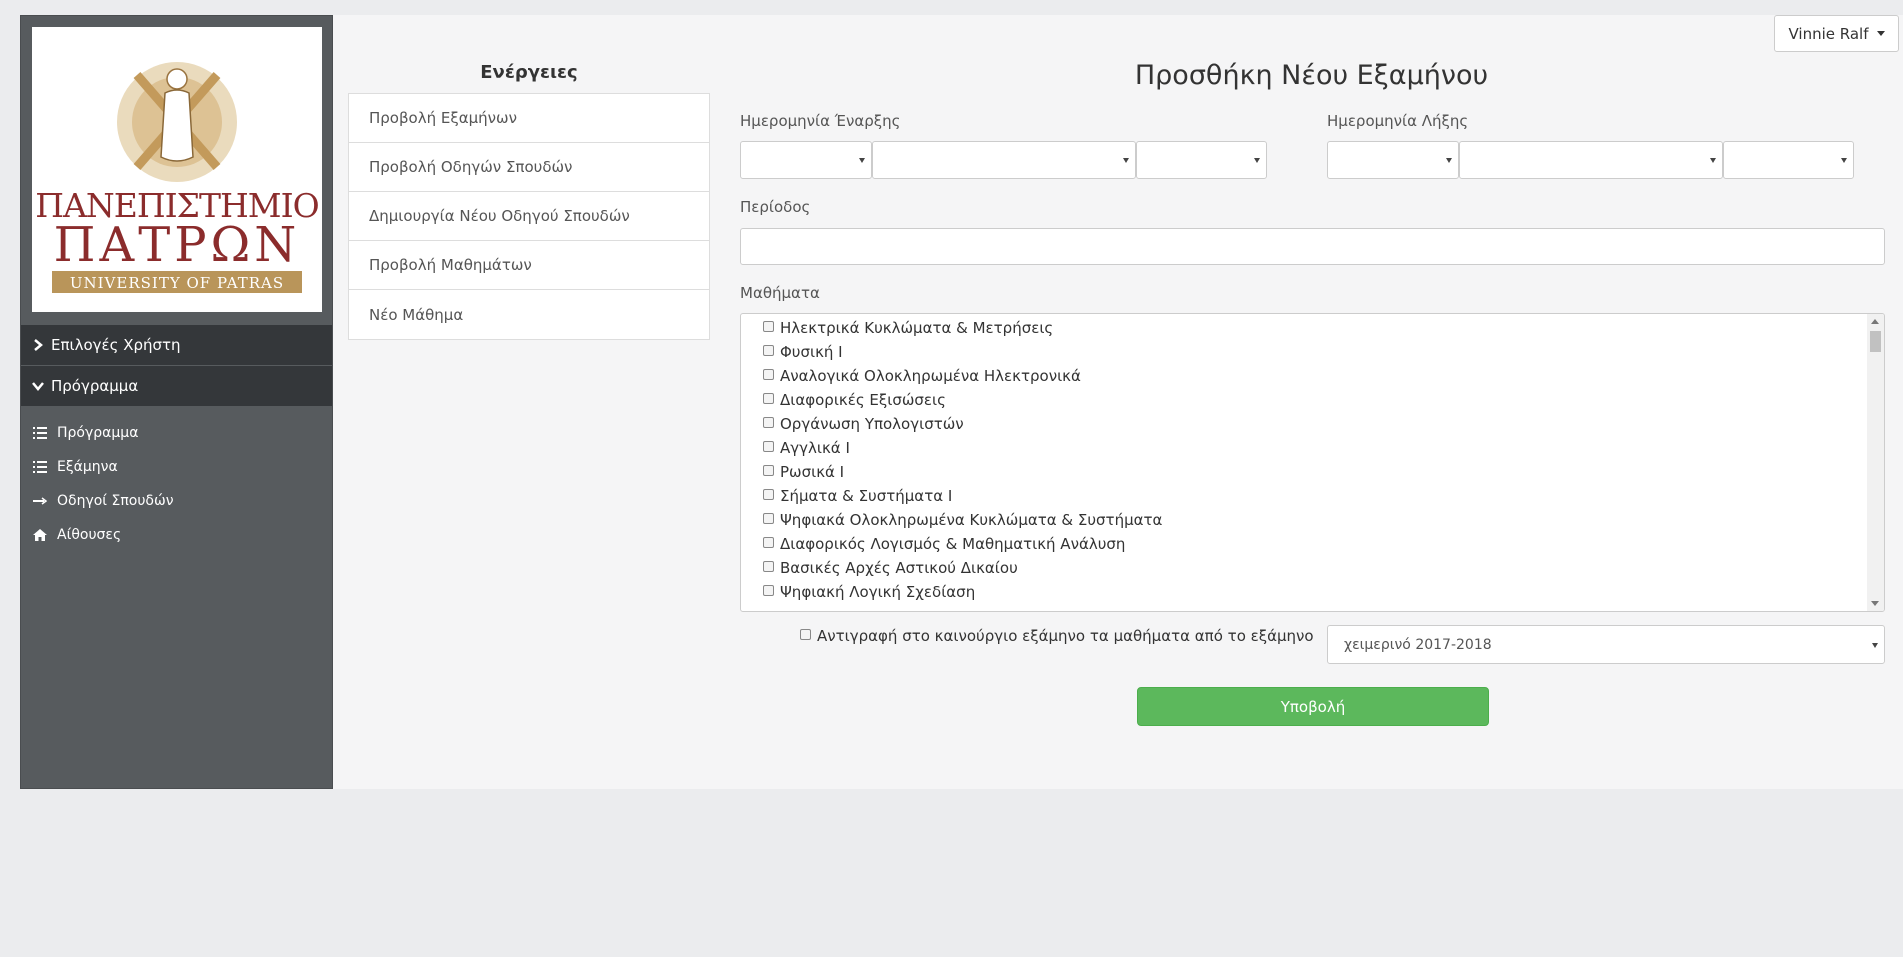  What do you see at coordinates (1788, 160) in the screenshot?
I see `end-year-select` at bounding box center [1788, 160].